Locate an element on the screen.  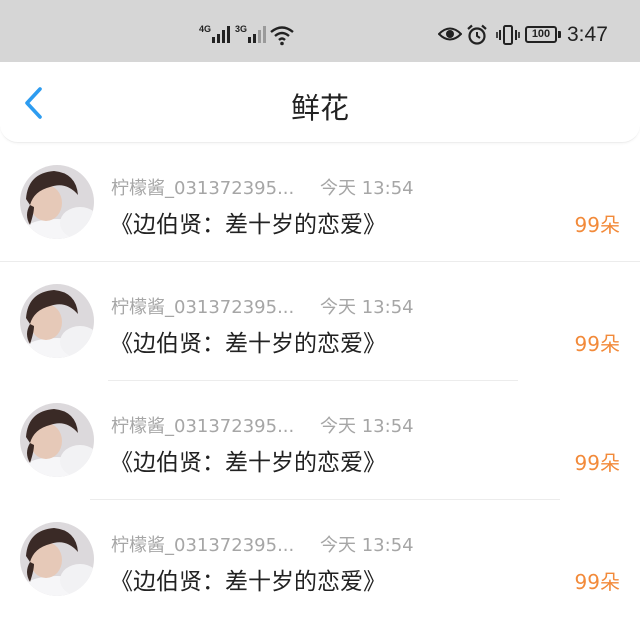
network-label-3g: 3G is located at coordinates (241, 29).